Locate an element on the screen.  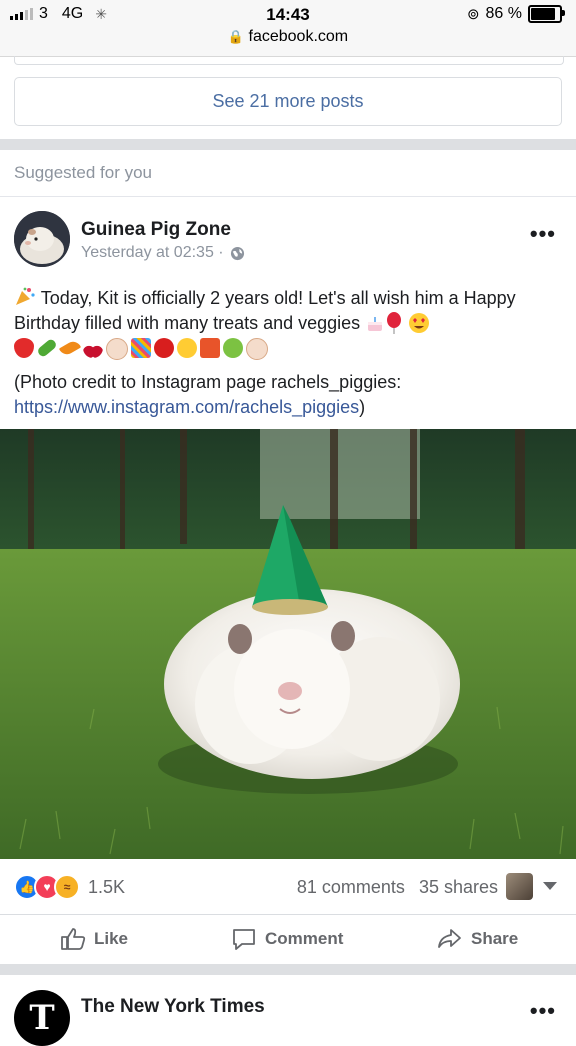
url-bar: 🔒 facebook.com is located at coordinates (288, 37).